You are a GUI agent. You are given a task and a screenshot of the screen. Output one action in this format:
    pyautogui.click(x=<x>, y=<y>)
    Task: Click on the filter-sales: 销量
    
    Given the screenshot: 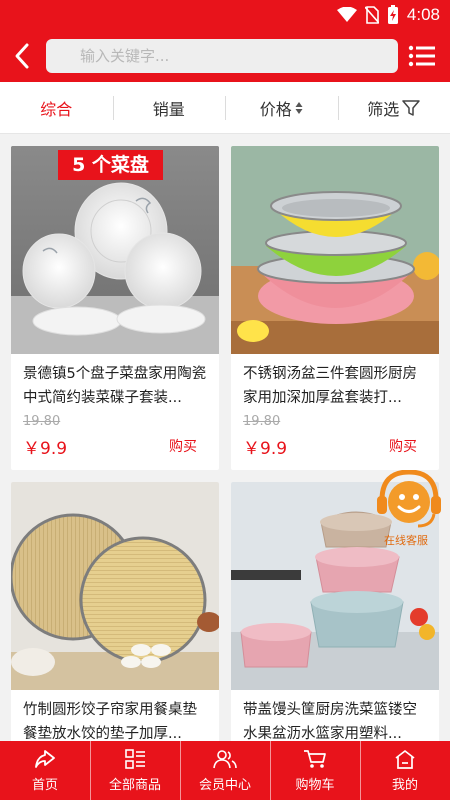 What is the action you would take?
    pyautogui.click(x=169, y=107)
    